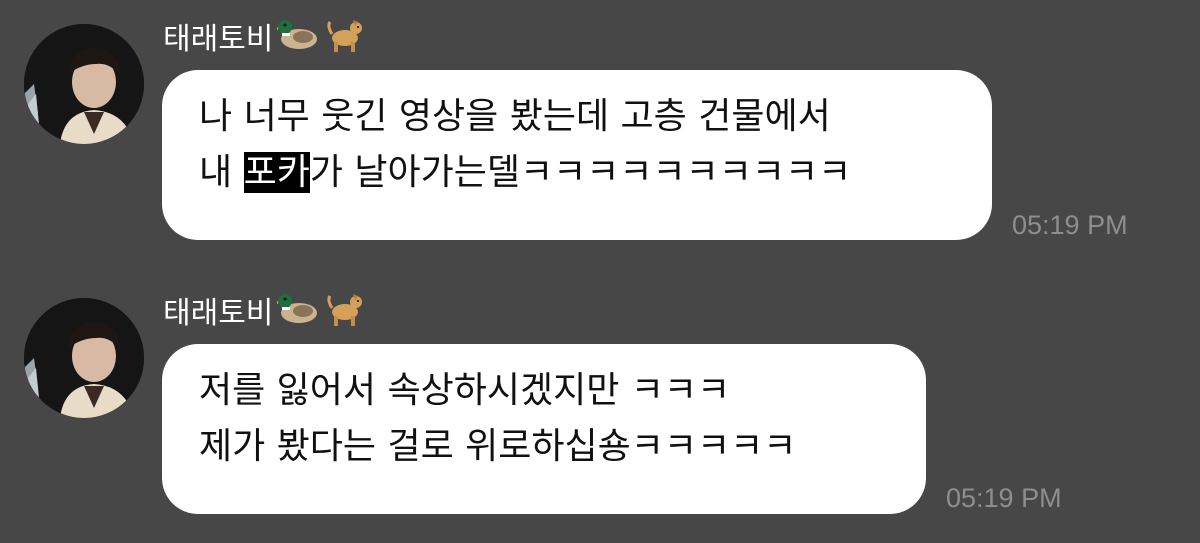 This screenshot has height=543, width=1200. I want to click on message-text: 내, so click(221, 172).